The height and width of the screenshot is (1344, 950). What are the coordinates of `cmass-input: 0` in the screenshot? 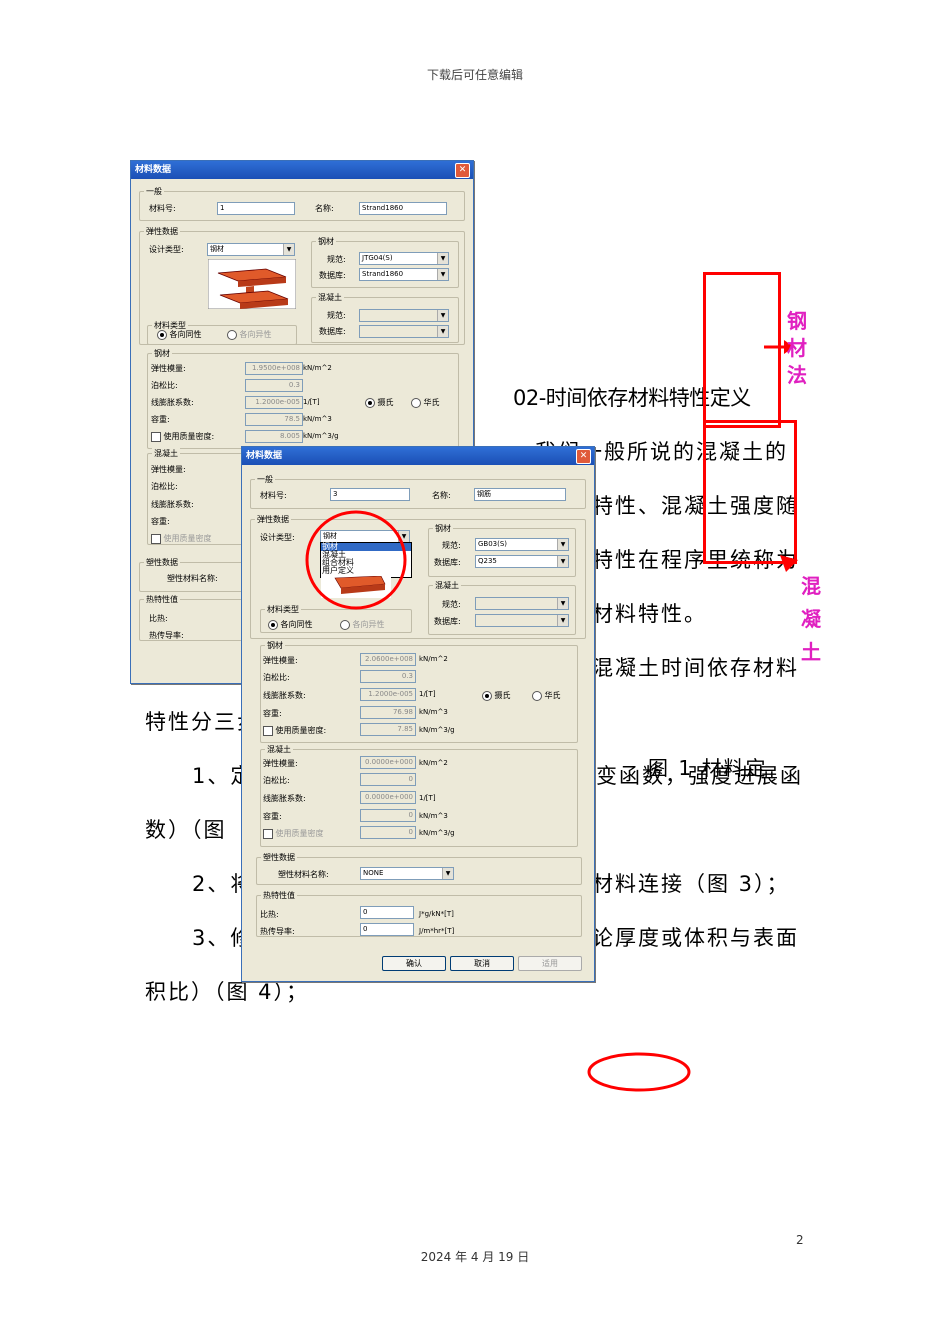 It's located at (388, 832).